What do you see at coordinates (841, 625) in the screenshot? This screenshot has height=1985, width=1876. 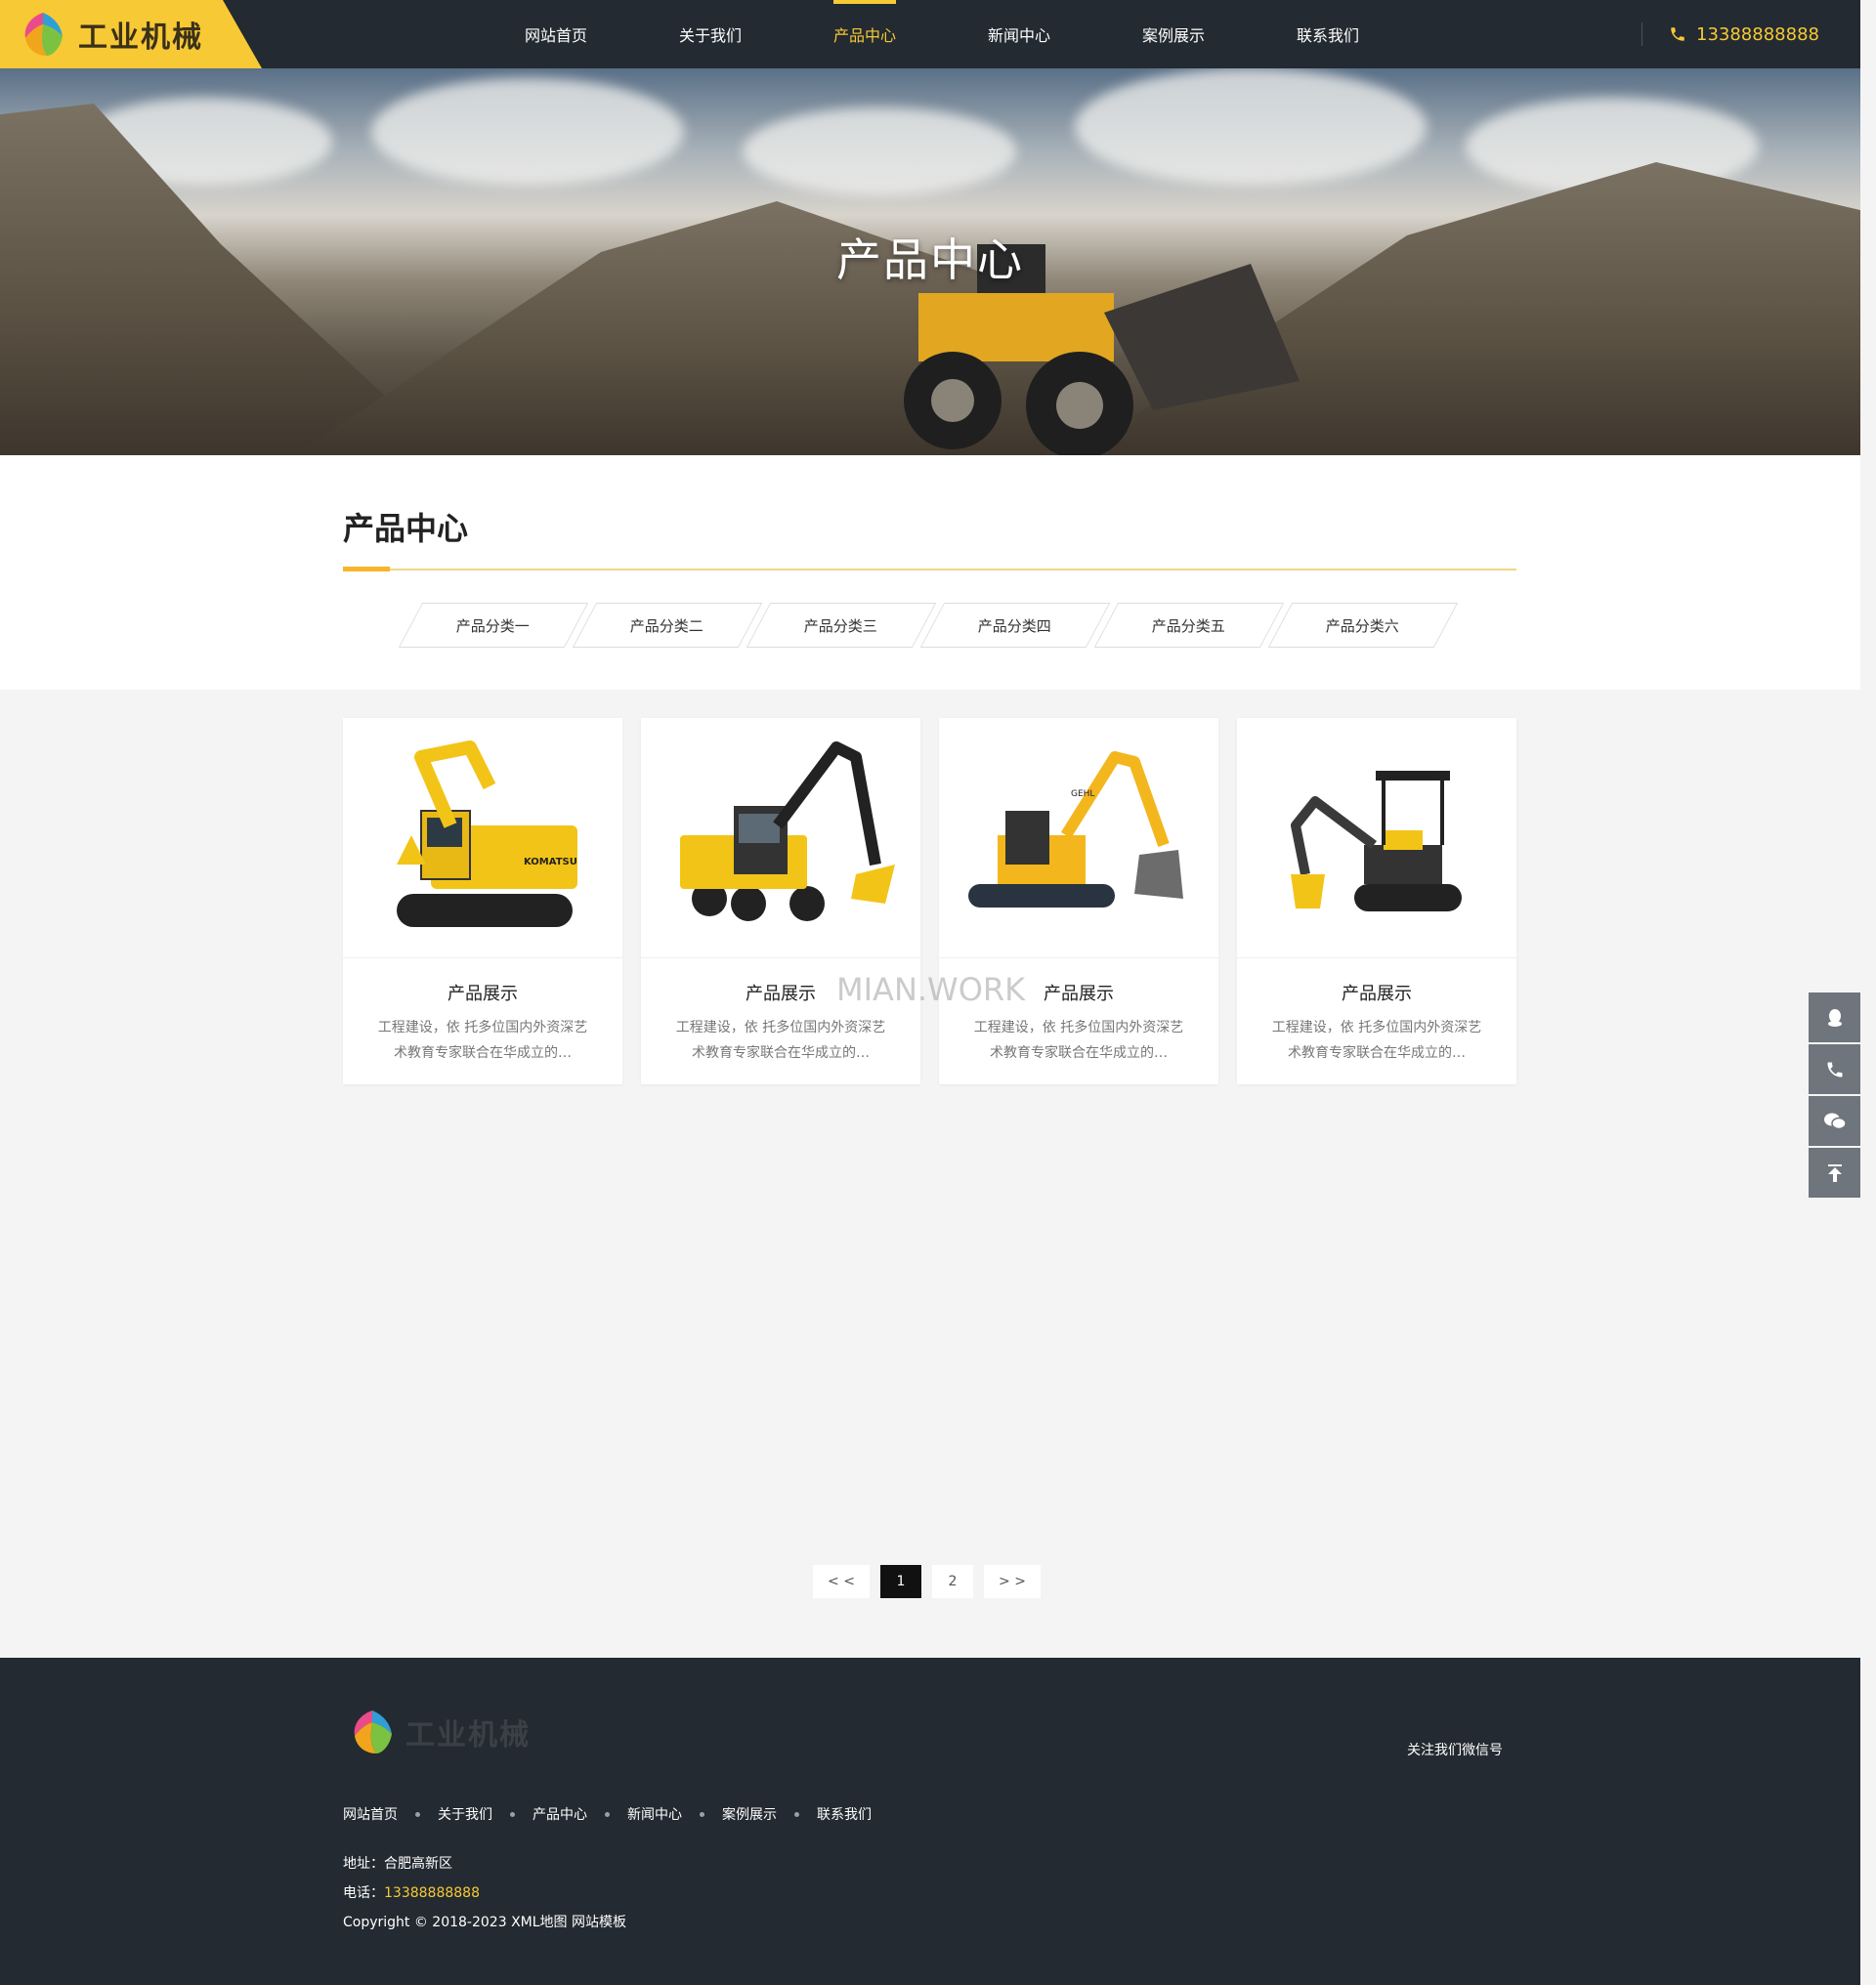 I see `category-tab-3: 产品分类三` at bounding box center [841, 625].